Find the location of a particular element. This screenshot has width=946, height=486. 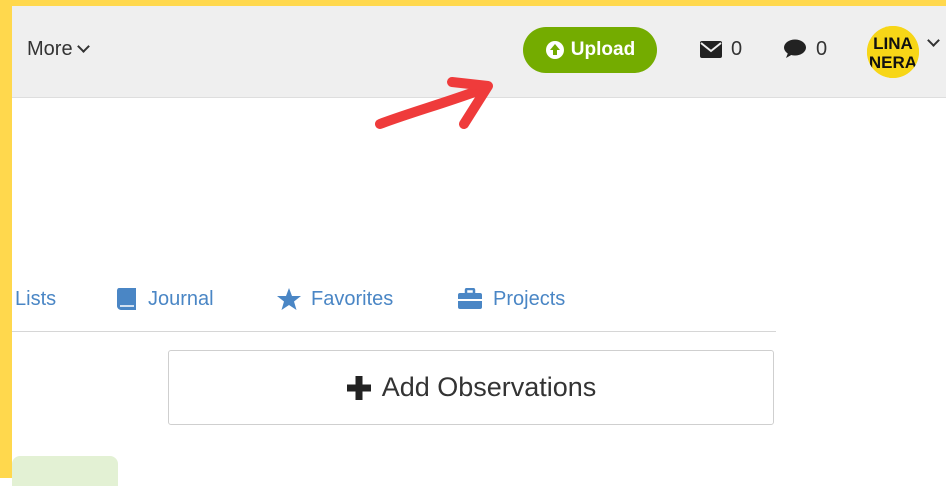

tab-journal: Journal is located at coordinates (165, 299).